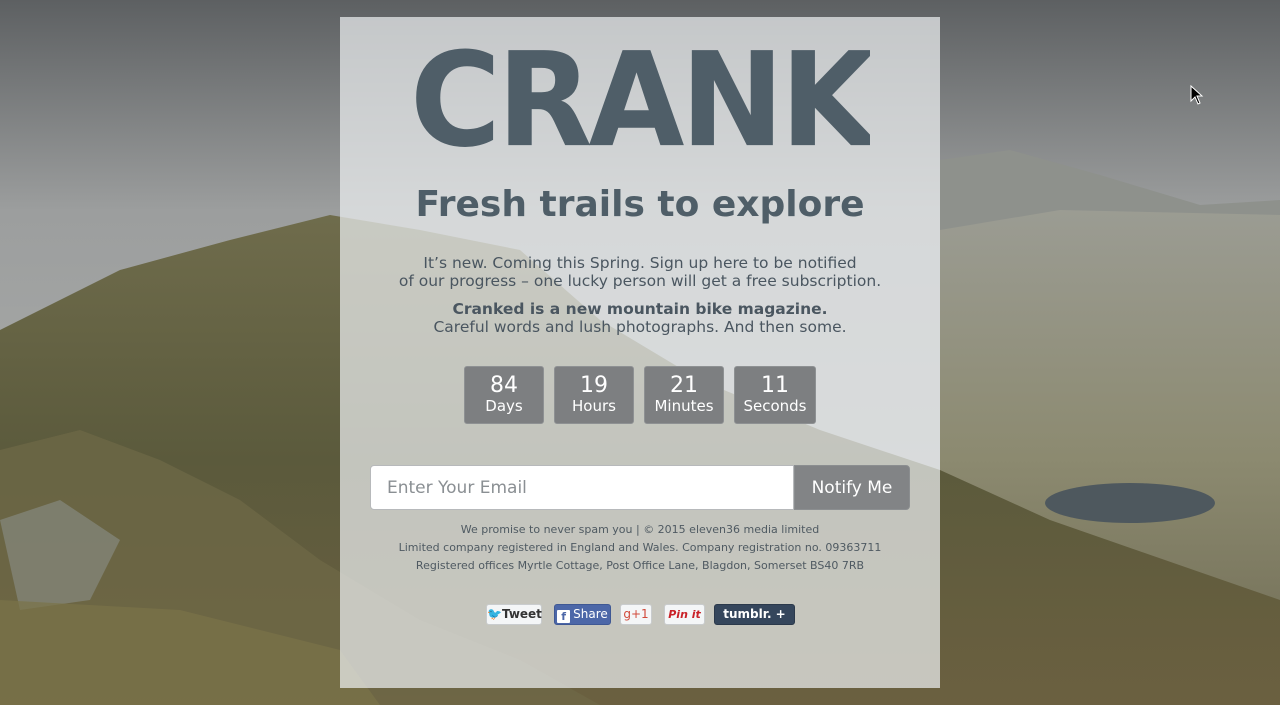 The image size is (1280, 705). I want to click on pinterest-icon: Pin it, so click(684, 614).